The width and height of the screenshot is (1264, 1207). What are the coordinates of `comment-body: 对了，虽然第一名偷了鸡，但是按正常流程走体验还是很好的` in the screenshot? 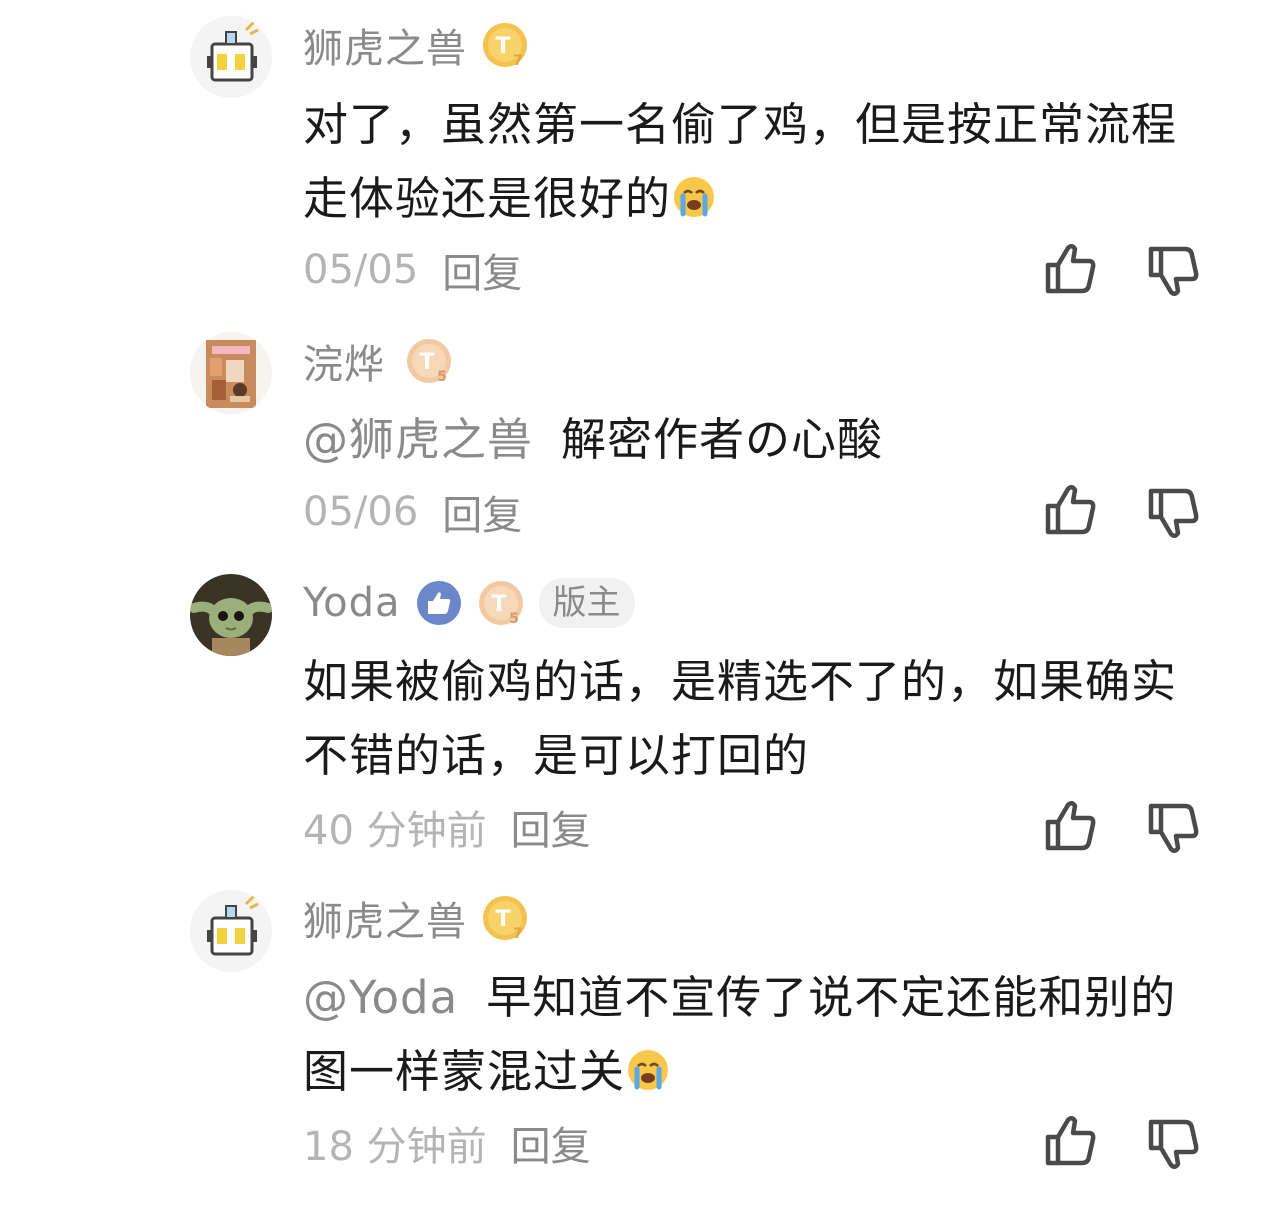 It's located at (753, 162).